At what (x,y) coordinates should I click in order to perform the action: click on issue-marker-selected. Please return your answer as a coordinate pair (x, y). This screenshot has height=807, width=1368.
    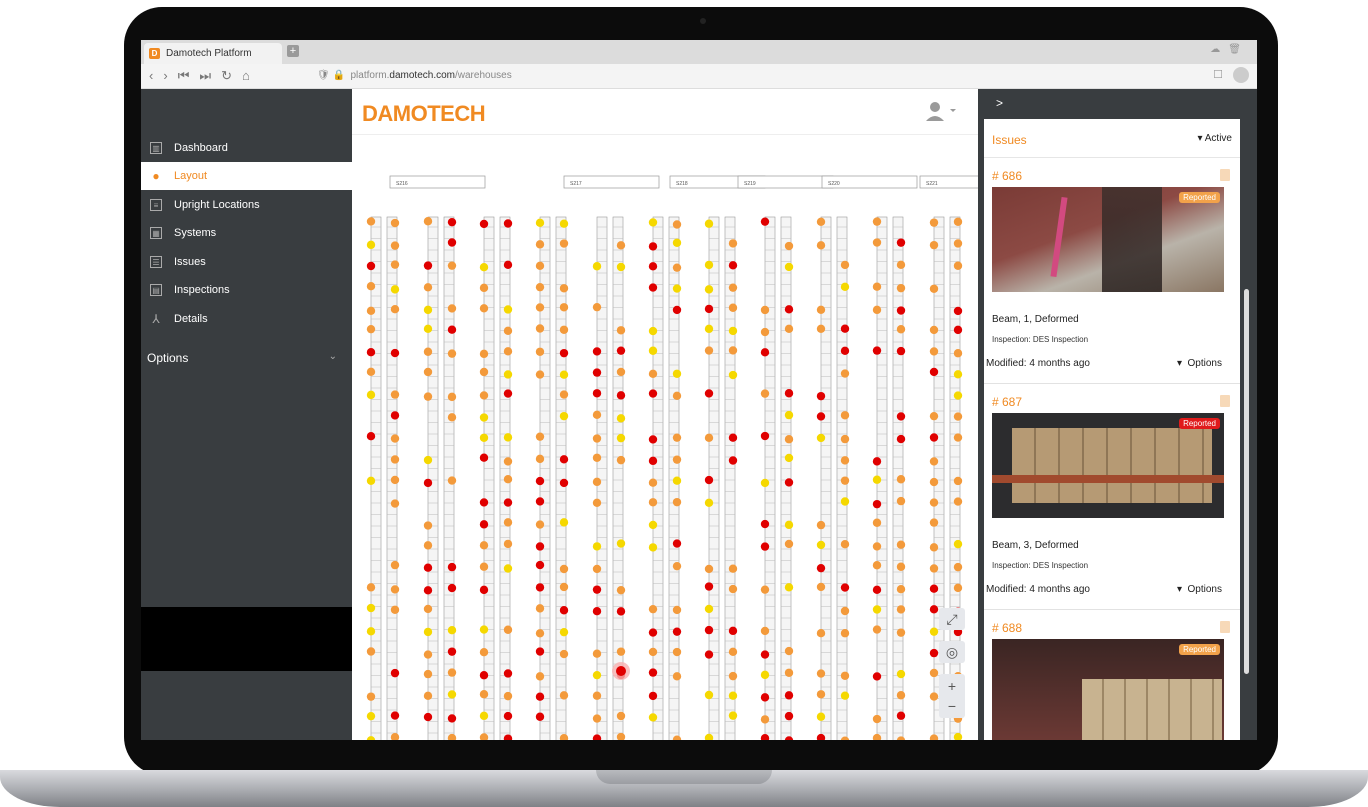
    Looking at the image, I should click on (621, 671).